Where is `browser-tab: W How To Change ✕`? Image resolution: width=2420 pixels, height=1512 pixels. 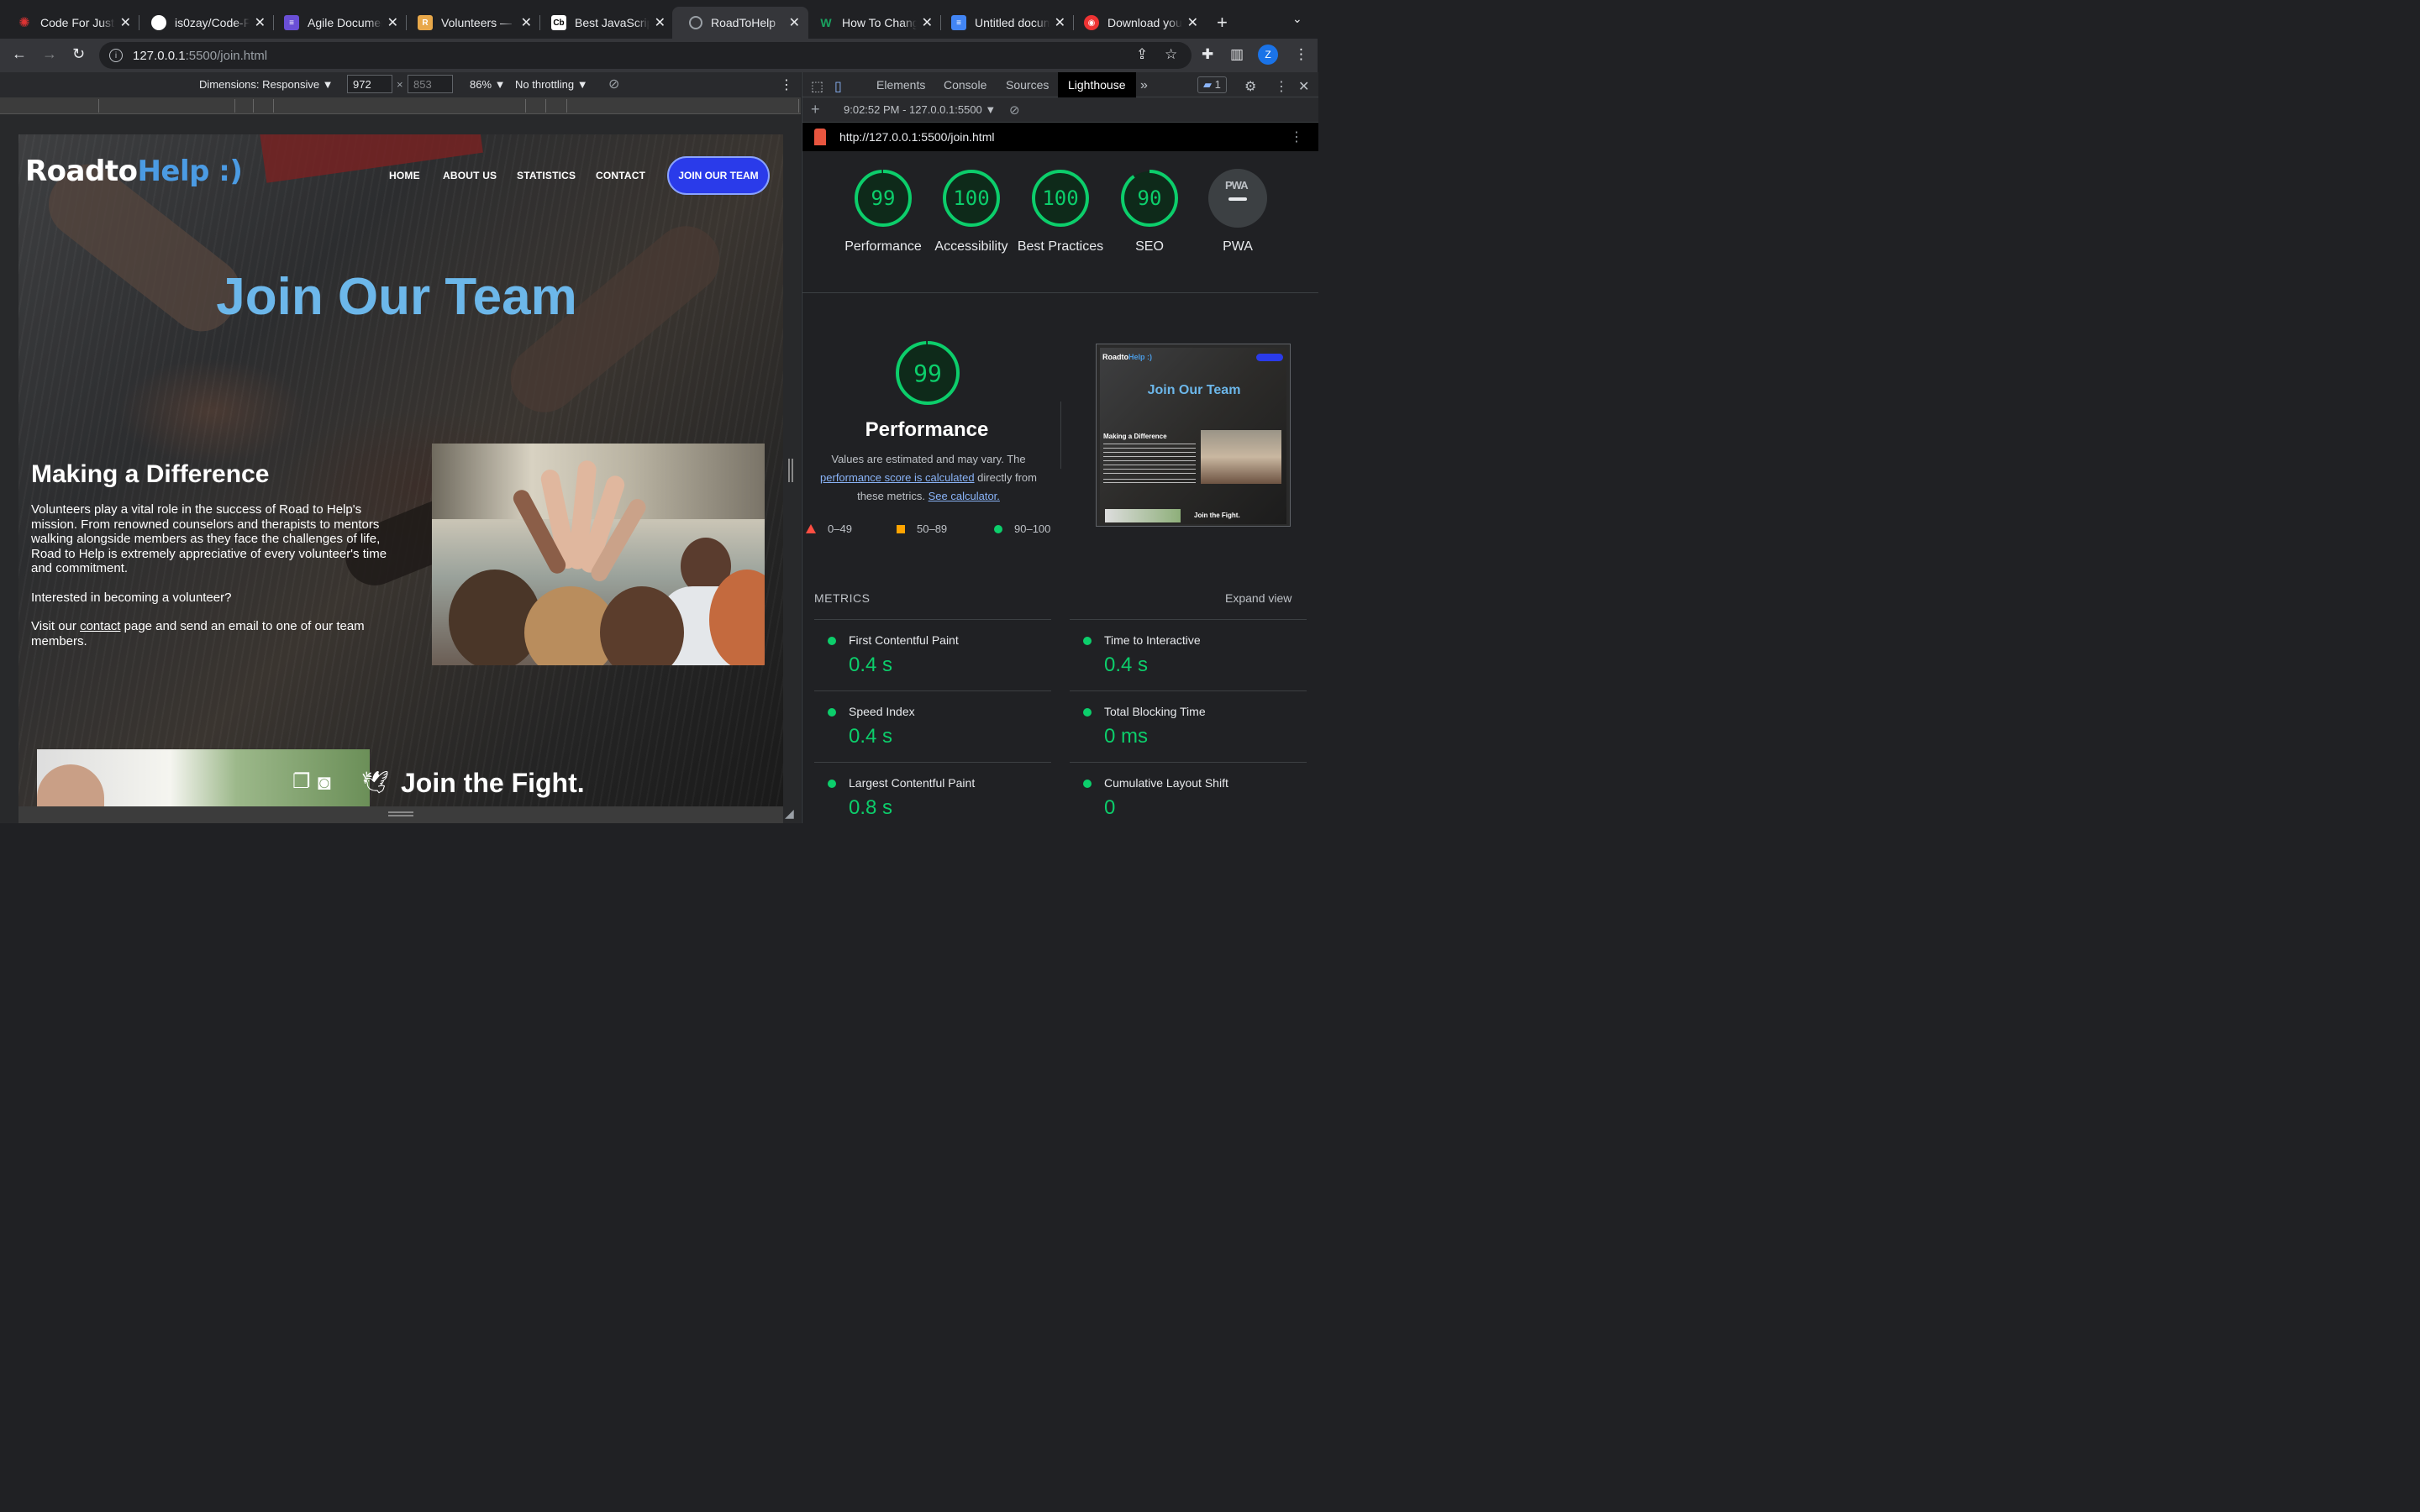
browser-tab: W How To Change ✕ is located at coordinates (871, 23).